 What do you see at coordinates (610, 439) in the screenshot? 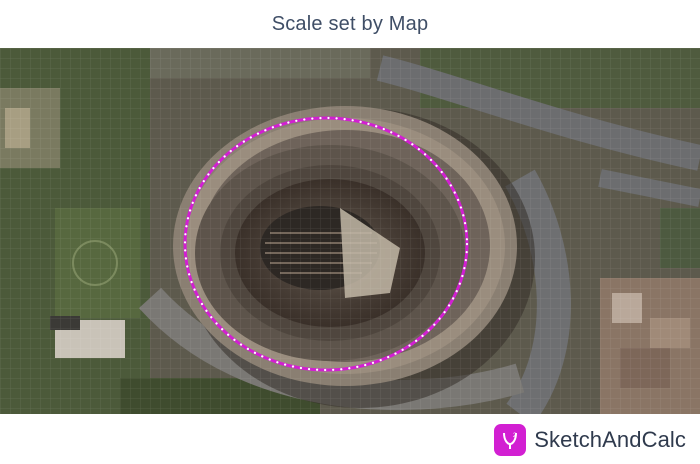
I see `brand-name: SketchAndCalc` at bounding box center [610, 439].